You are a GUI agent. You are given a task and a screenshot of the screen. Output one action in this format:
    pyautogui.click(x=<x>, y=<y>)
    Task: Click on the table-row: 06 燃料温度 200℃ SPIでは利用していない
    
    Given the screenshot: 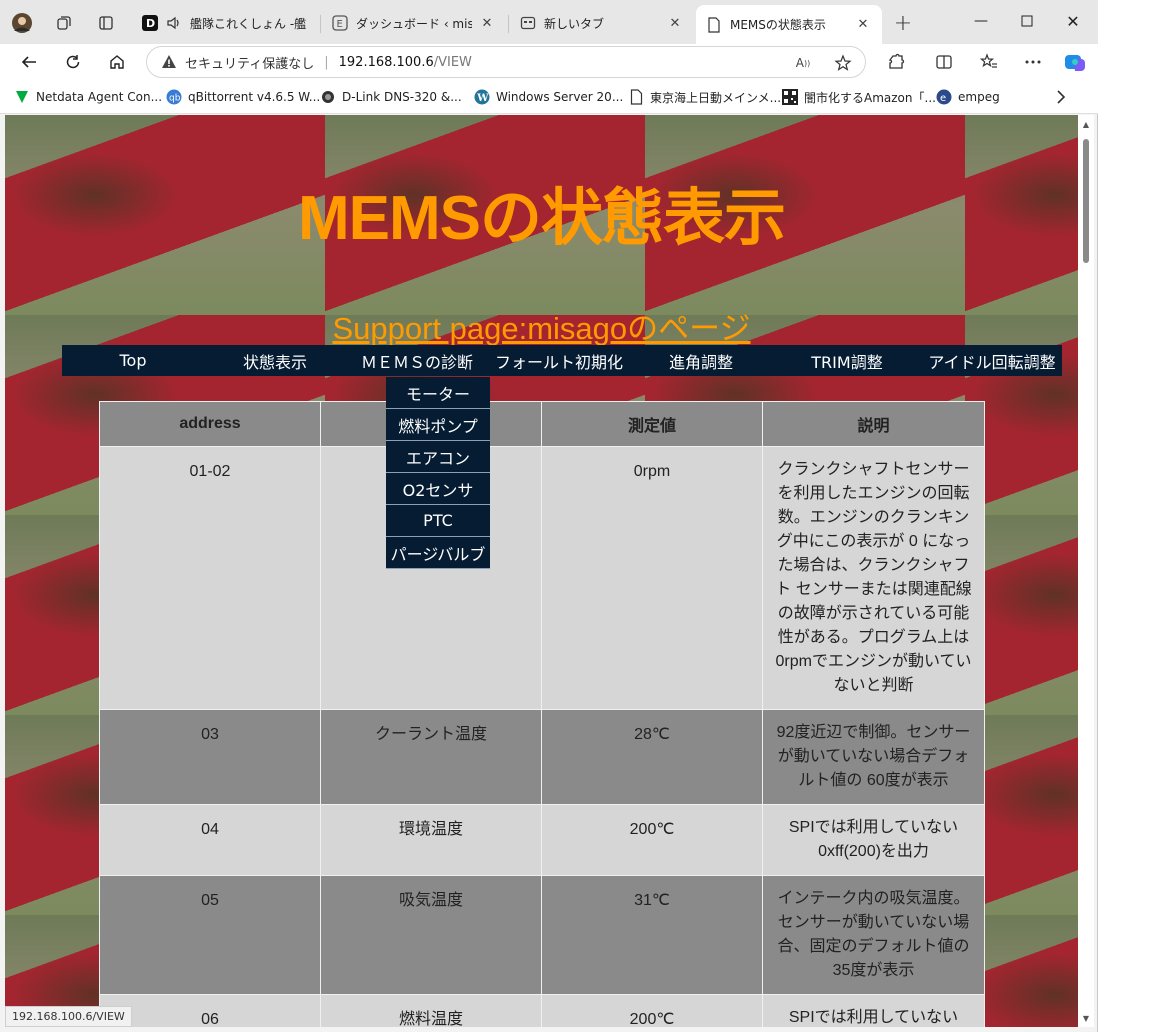 What is the action you would take?
    pyautogui.click(x=542, y=1010)
    